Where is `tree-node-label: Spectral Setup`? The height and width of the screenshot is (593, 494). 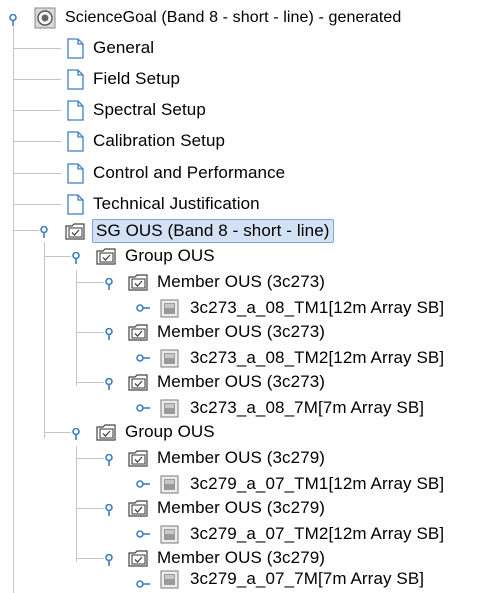
tree-node-label: Spectral Setup is located at coordinates (149, 109).